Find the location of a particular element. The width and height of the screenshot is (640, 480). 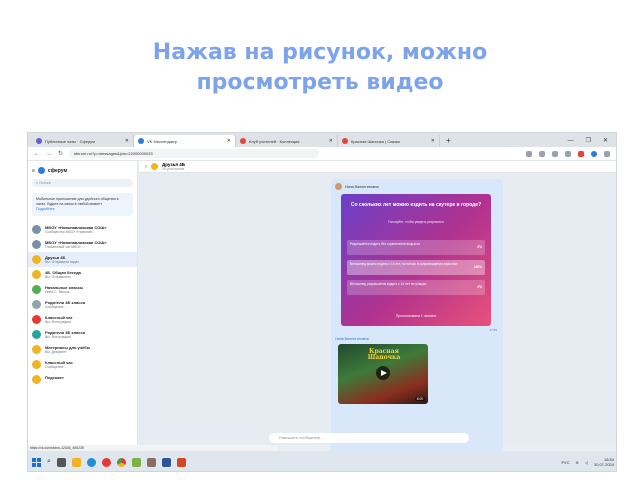

clock-date: 30.07.2024 is located at coordinates (603, 464).